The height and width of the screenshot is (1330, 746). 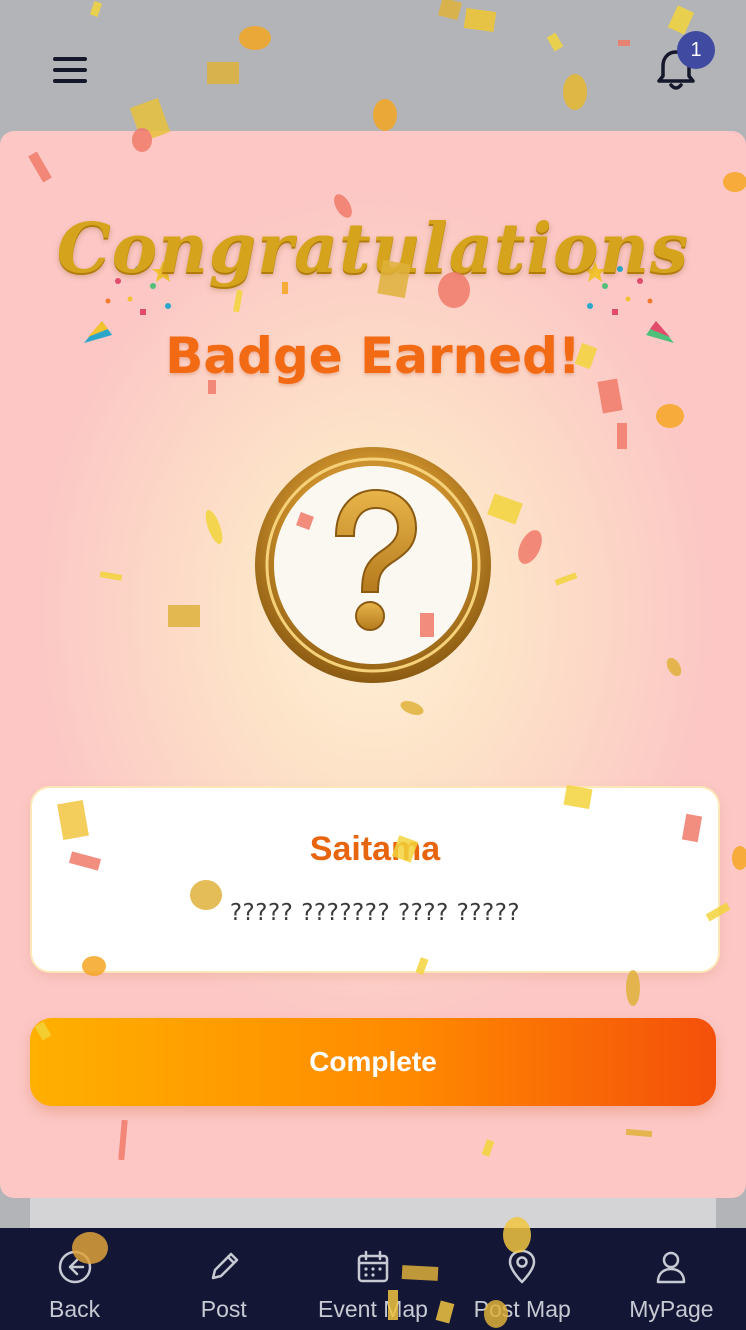 What do you see at coordinates (373, 1266) in the screenshot?
I see `calendar-icon` at bounding box center [373, 1266].